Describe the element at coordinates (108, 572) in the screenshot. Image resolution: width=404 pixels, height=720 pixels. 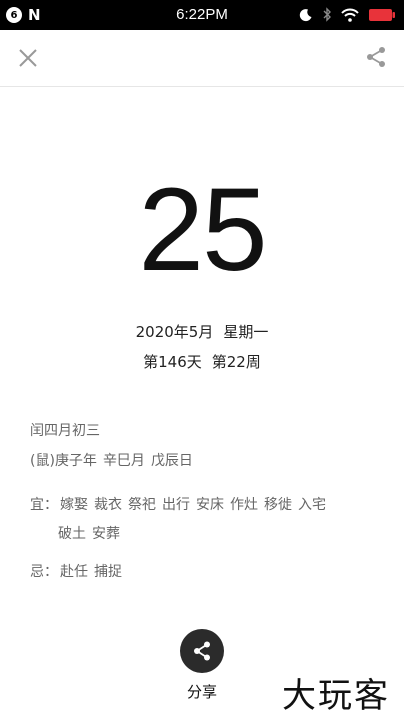
I see `ji-item: 捕捉` at that location.